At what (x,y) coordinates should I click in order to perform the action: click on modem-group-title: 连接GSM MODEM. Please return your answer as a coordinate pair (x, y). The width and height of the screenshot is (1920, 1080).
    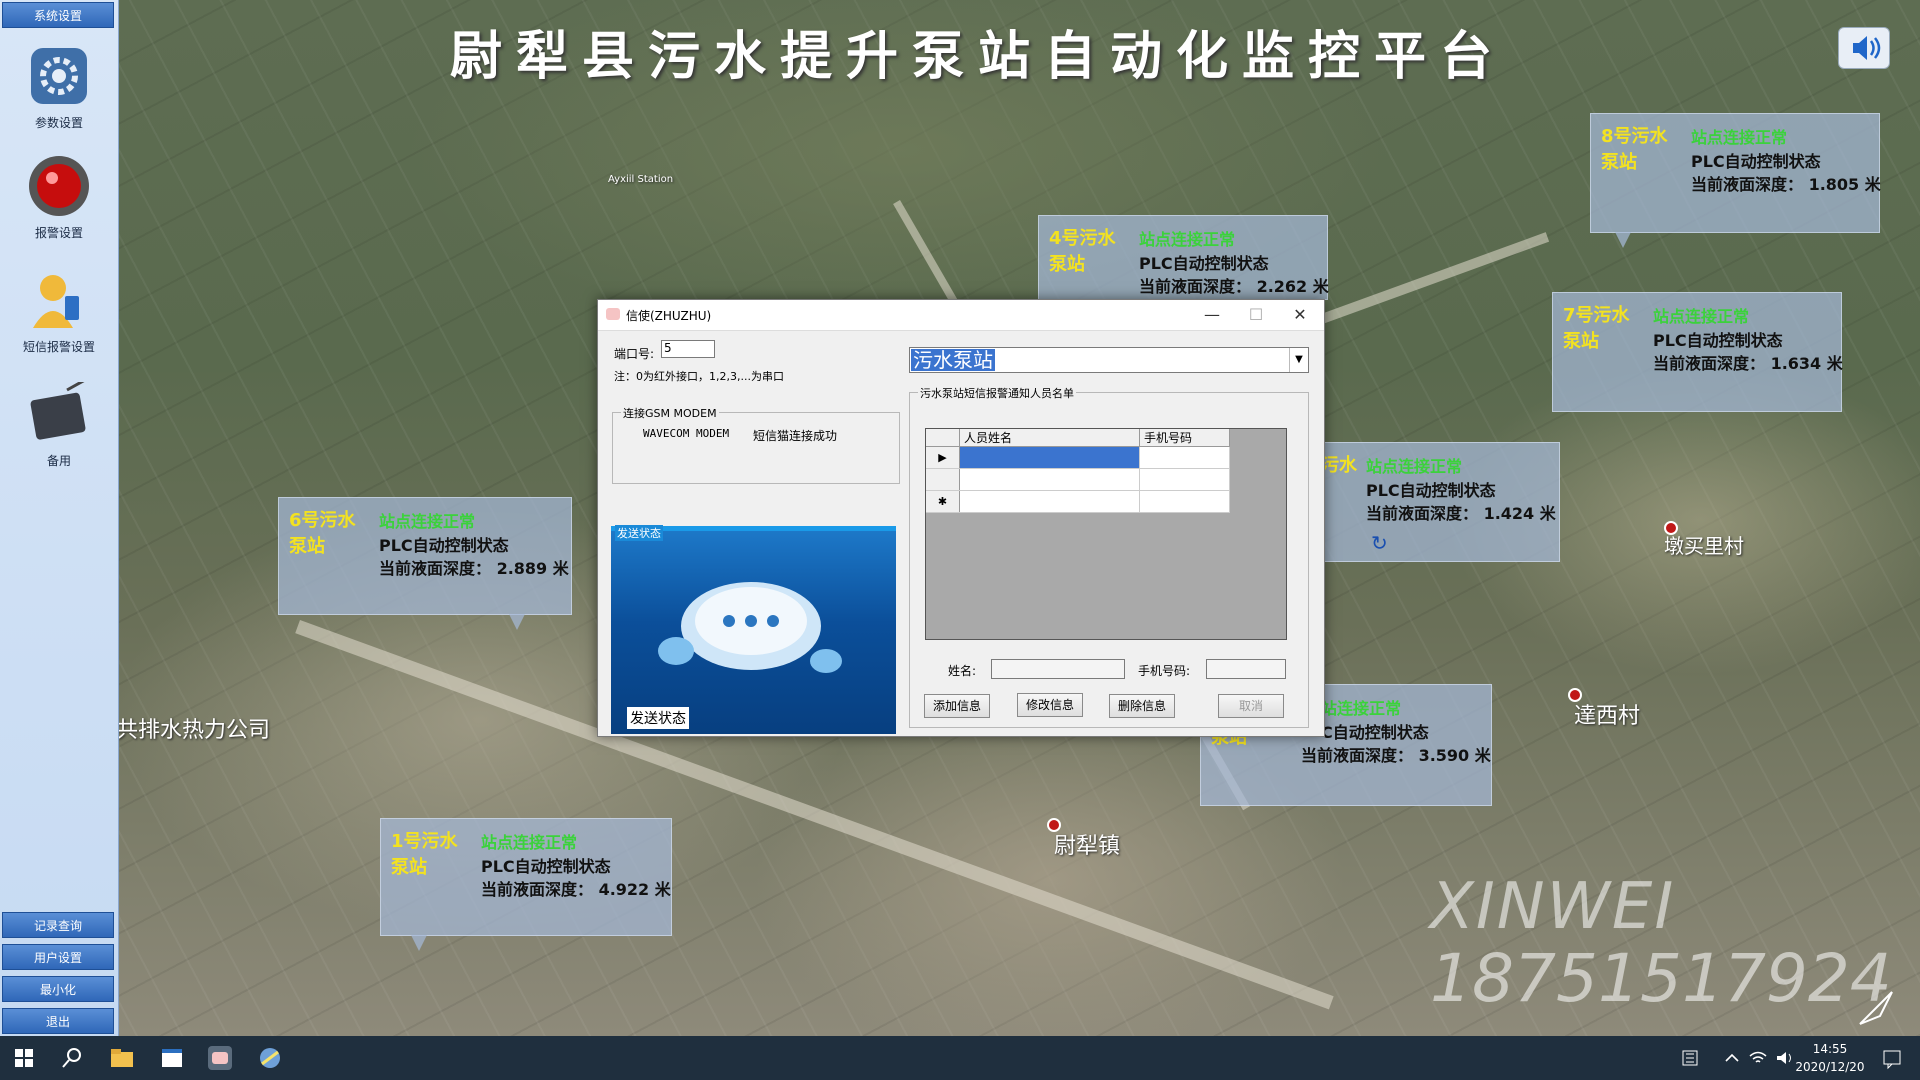
    Looking at the image, I should click on (670, 413).